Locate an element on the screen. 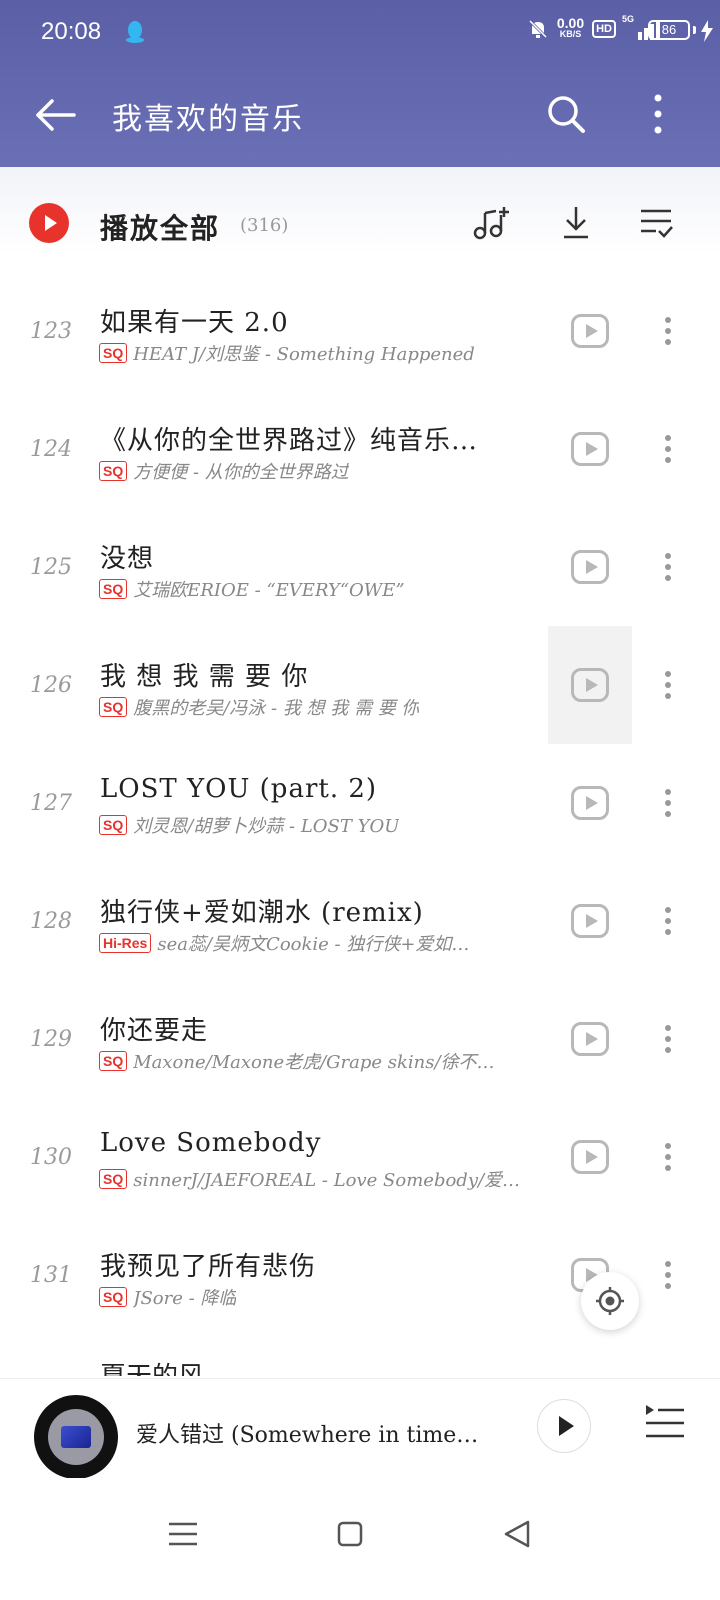 The height and width of the screenshot is (1600, 720). song-index: 129 is located at coordinates (51, 1039).